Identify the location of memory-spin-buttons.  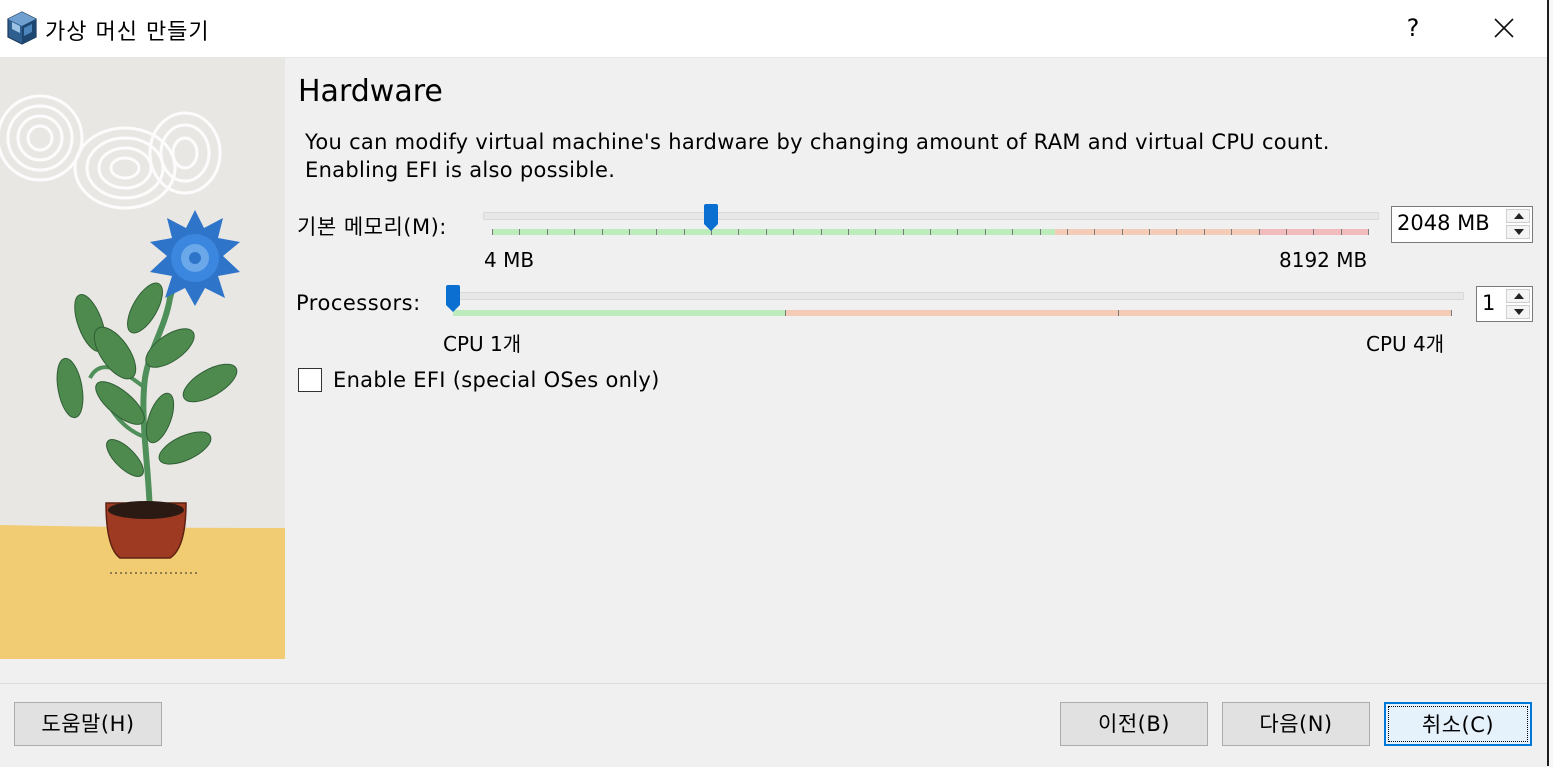
(1518, 224).